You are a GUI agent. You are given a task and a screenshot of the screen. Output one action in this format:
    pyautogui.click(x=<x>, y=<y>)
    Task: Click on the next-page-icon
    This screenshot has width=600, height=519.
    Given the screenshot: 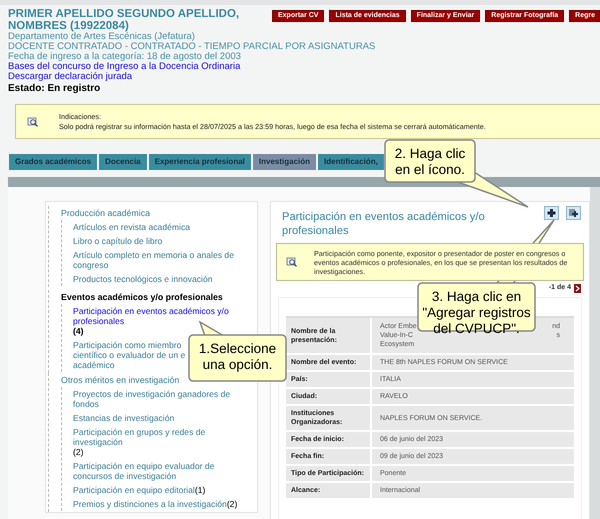 What is the action you would take?
    pyautogui.click(x=577, y=288)
    